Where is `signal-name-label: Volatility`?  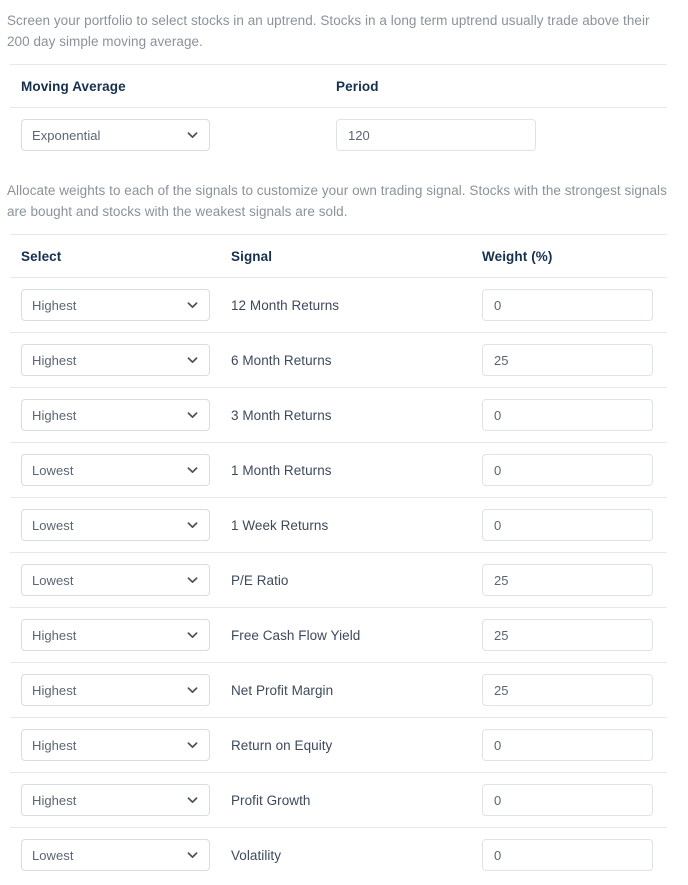 signal-name-label: Volatility is located at coordinates (256, 855).